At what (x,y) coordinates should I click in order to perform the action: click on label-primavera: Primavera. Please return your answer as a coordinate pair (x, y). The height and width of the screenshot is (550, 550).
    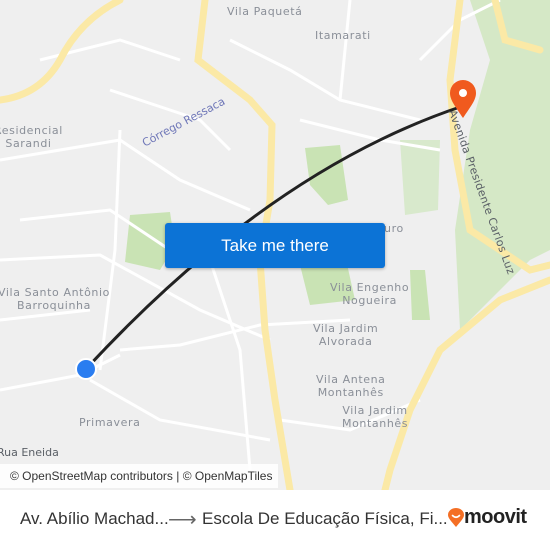
    Looking at the image, I should click on (110, 422).